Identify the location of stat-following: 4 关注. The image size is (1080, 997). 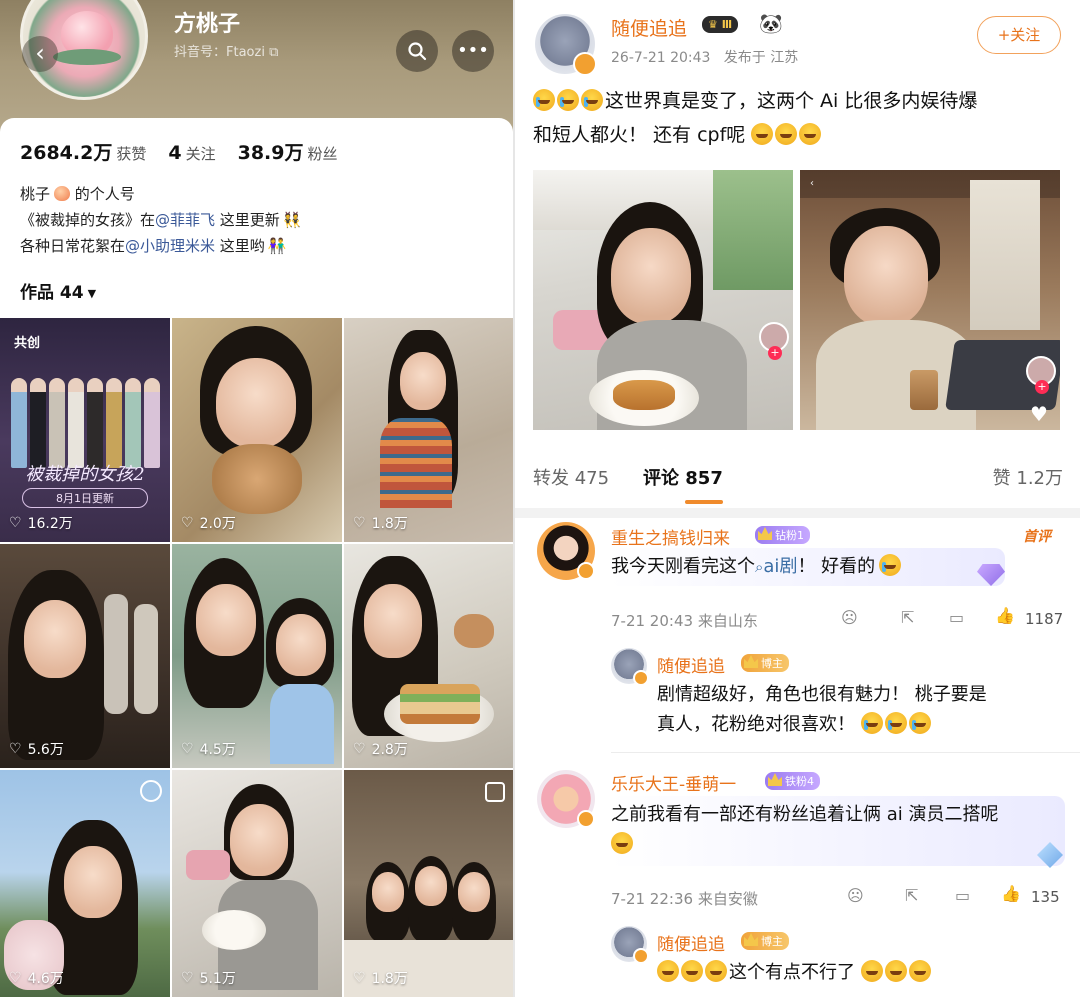
(191, 153).